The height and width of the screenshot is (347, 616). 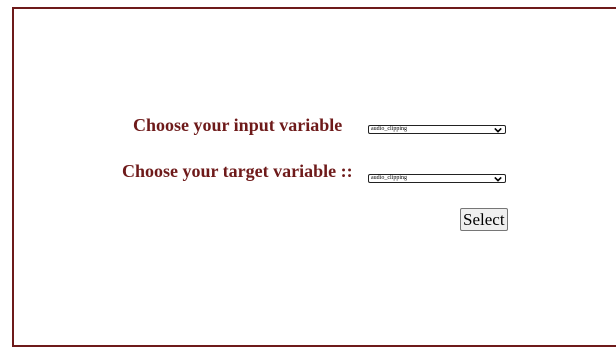 What do you see at coordinates (237, 171) in the screenshot?
I see `target-variable-label: Choose your target variable ::` at bounding box center [237, 171].